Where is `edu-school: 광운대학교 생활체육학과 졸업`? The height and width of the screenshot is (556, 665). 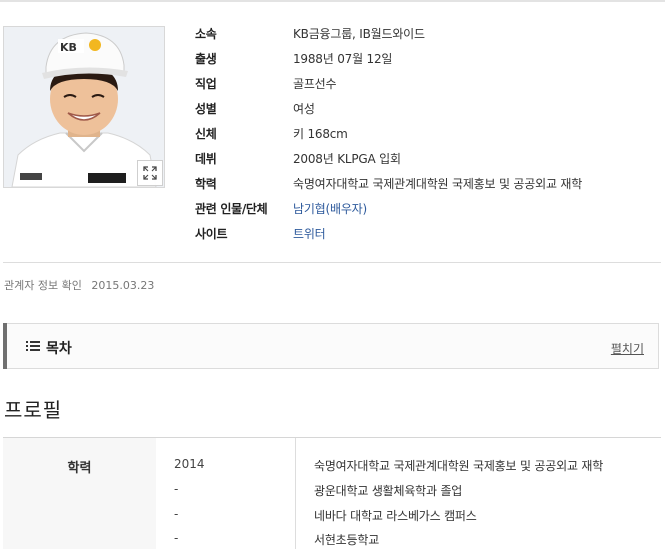 edu-school: 광운대학교 생활체육학과 졸업 is located at coordinates (388, 491).